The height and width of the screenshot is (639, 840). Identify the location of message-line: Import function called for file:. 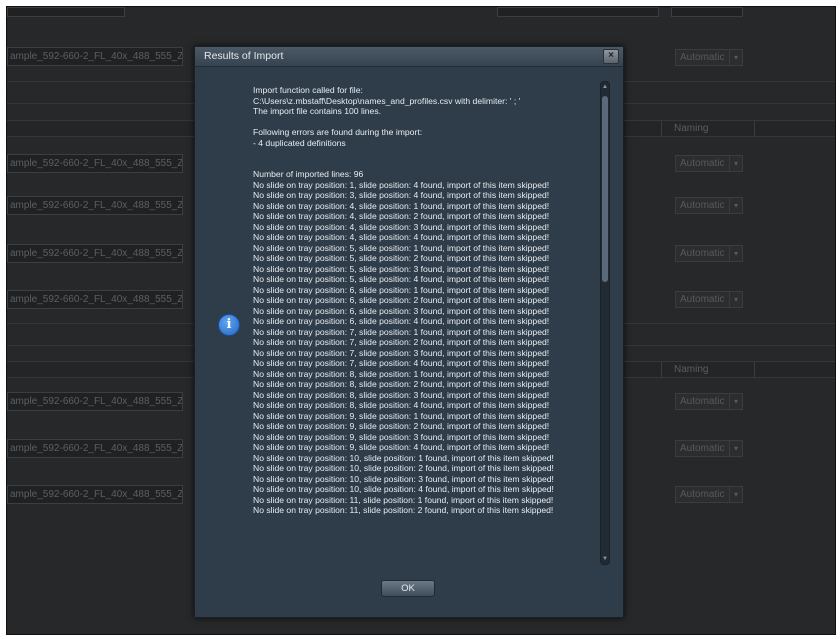
(308, 90).